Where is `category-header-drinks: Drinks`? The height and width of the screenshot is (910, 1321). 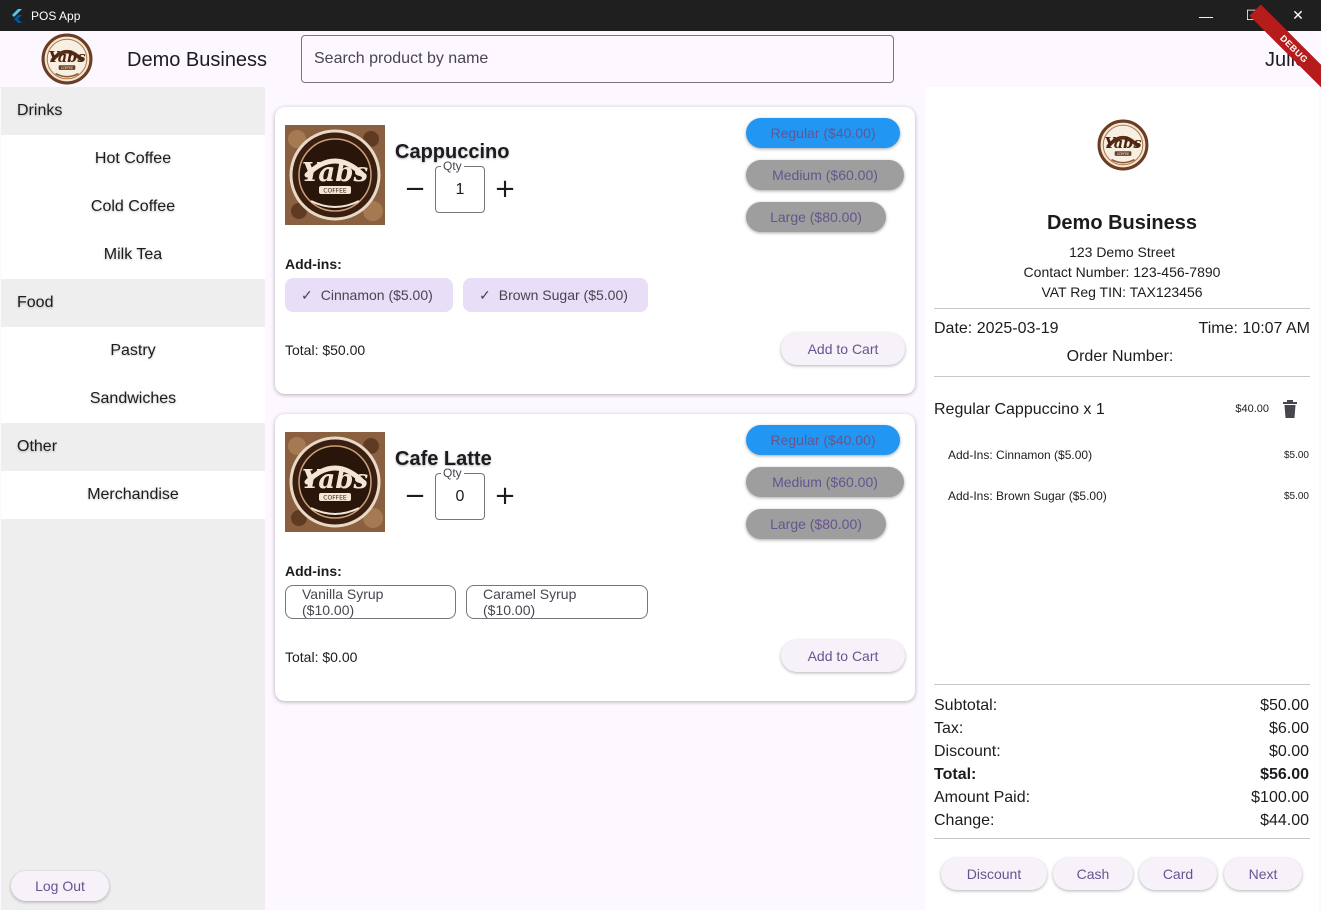 category-header-drinks: Drinks is located at coordinates (133, 111).